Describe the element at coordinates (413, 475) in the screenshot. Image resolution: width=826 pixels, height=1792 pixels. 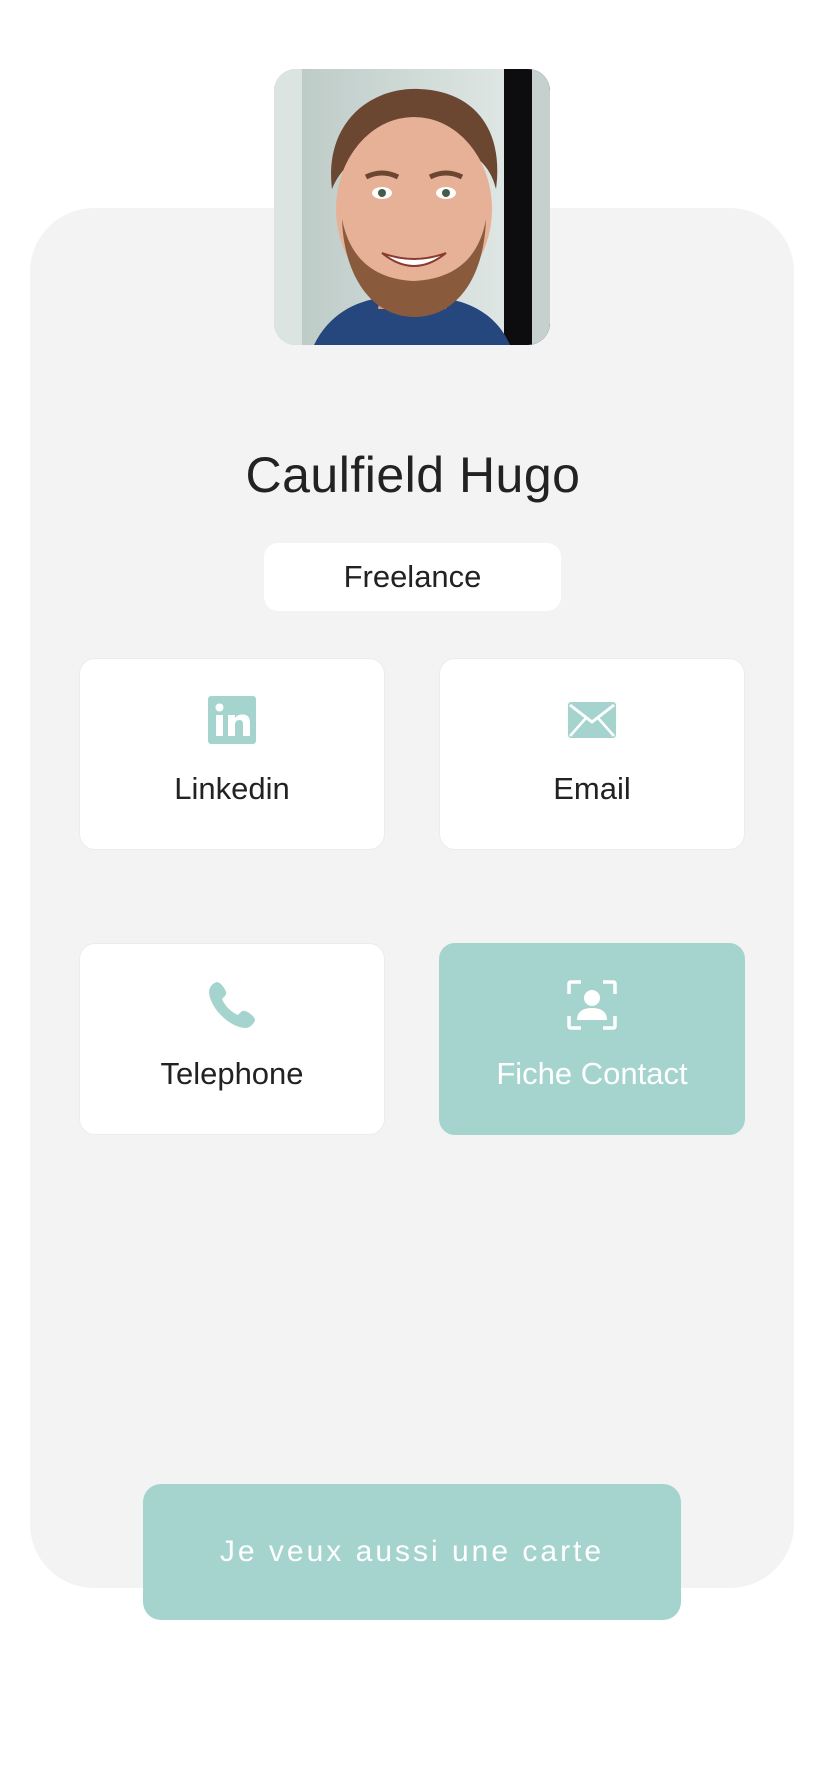
I see `profile-name: Caulfield Hugo` at that location.